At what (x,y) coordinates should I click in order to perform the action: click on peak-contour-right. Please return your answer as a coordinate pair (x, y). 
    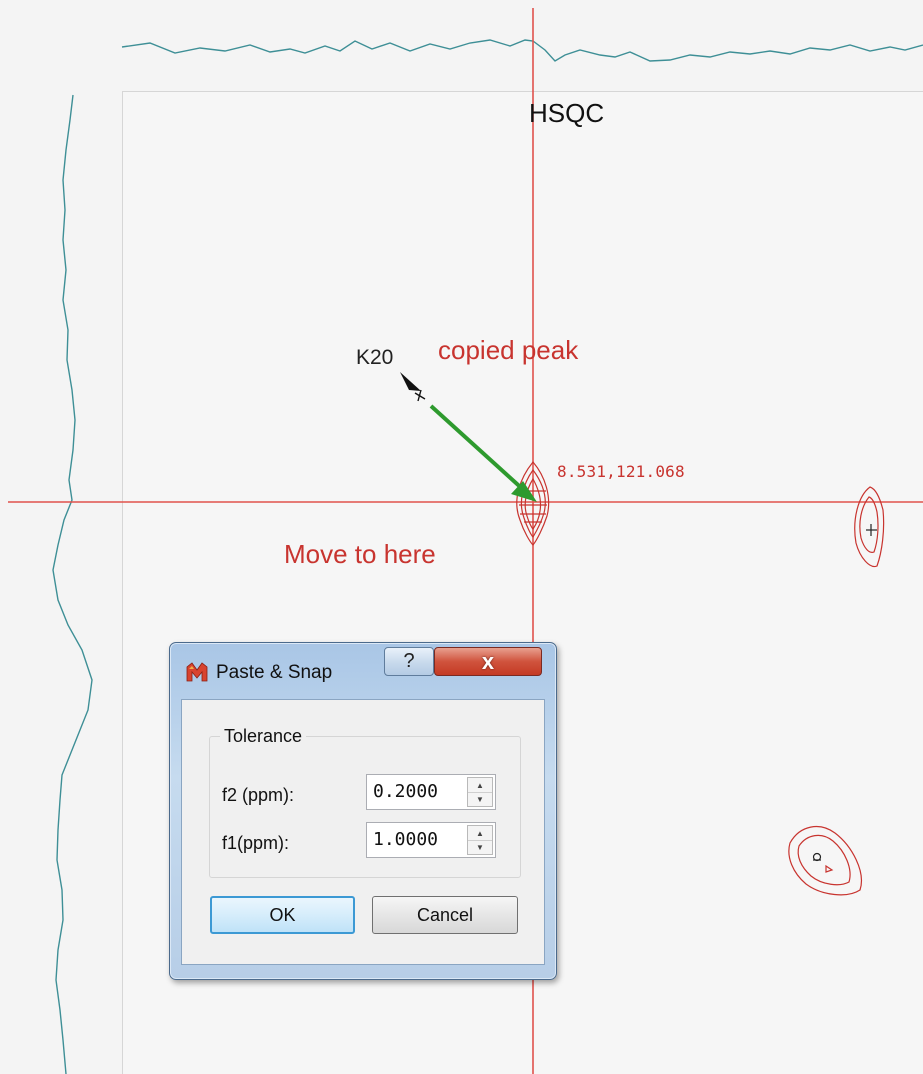
    Looking at the image, I should click on (869, 527).